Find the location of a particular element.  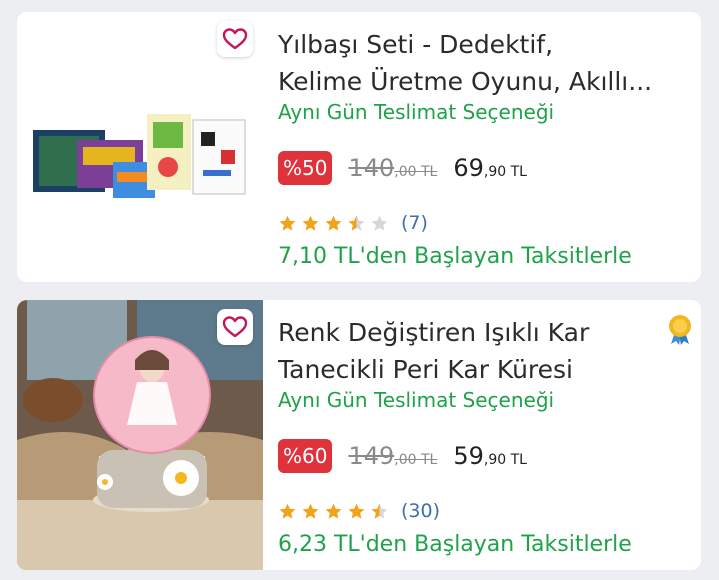

old-price: 140,00 TL is located at coordinates (392, 168).